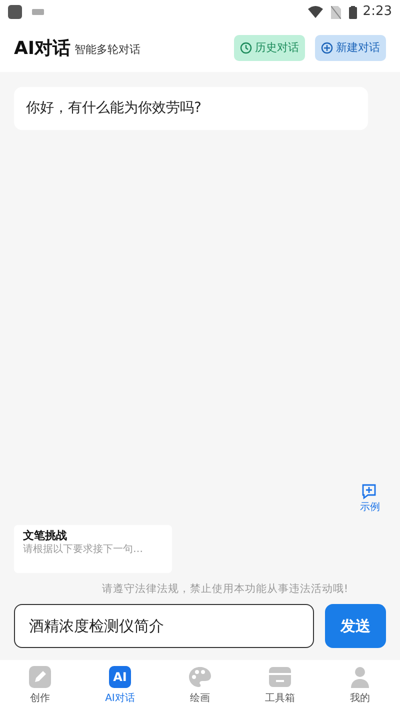  I want to click on status-time: 2:23, so click(377, 12).